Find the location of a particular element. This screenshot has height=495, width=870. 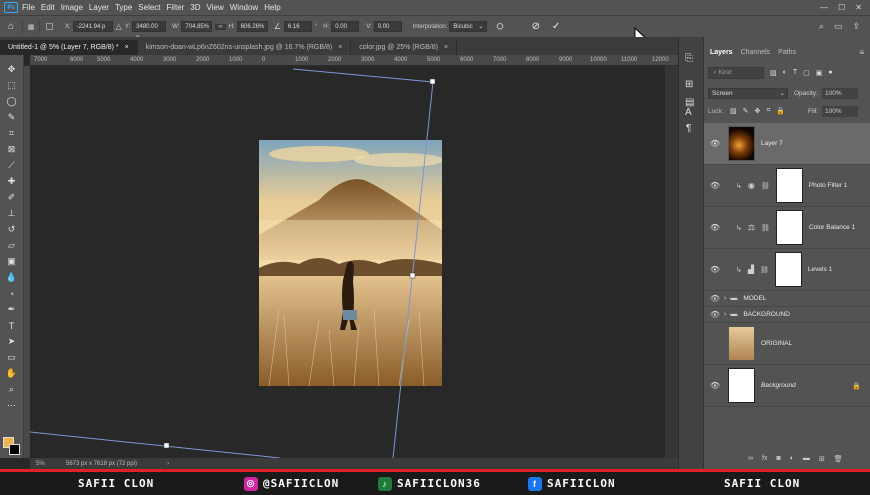

add-mask-icon: ◙ is located at coordinates (778, 459).